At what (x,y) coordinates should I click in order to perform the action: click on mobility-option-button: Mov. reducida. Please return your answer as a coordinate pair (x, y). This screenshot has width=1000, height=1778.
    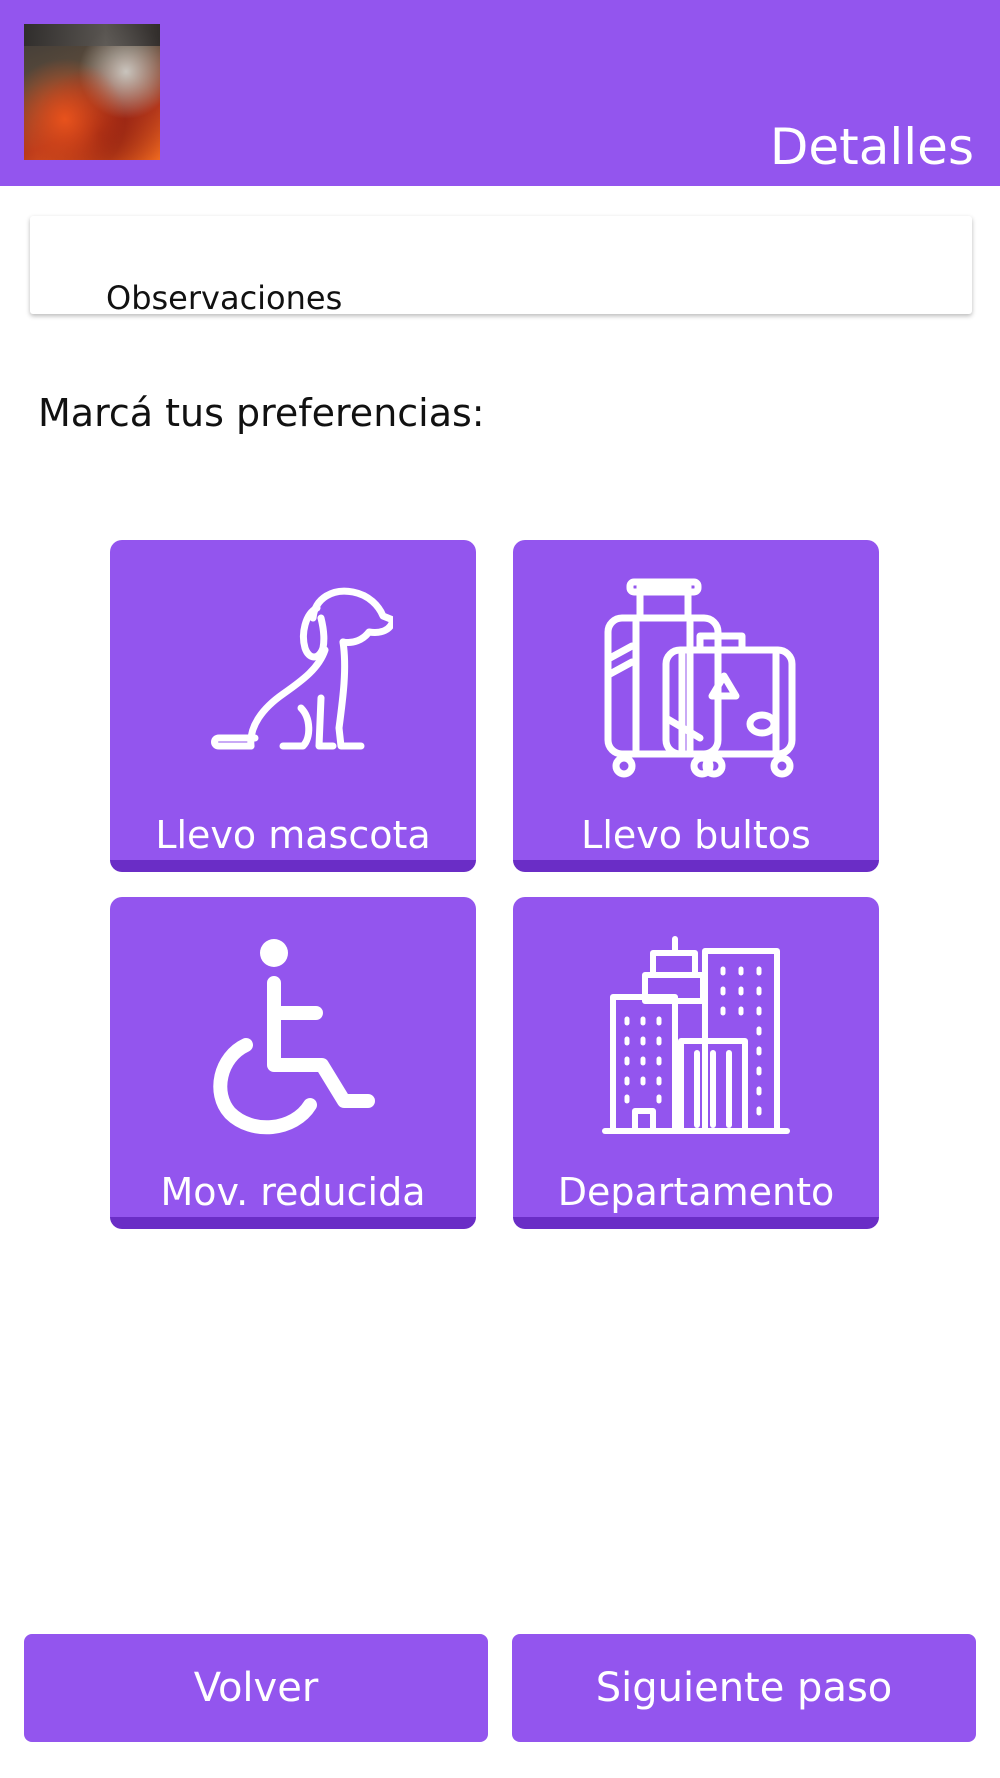
    Looking at the image, I should click on (293, 1063).